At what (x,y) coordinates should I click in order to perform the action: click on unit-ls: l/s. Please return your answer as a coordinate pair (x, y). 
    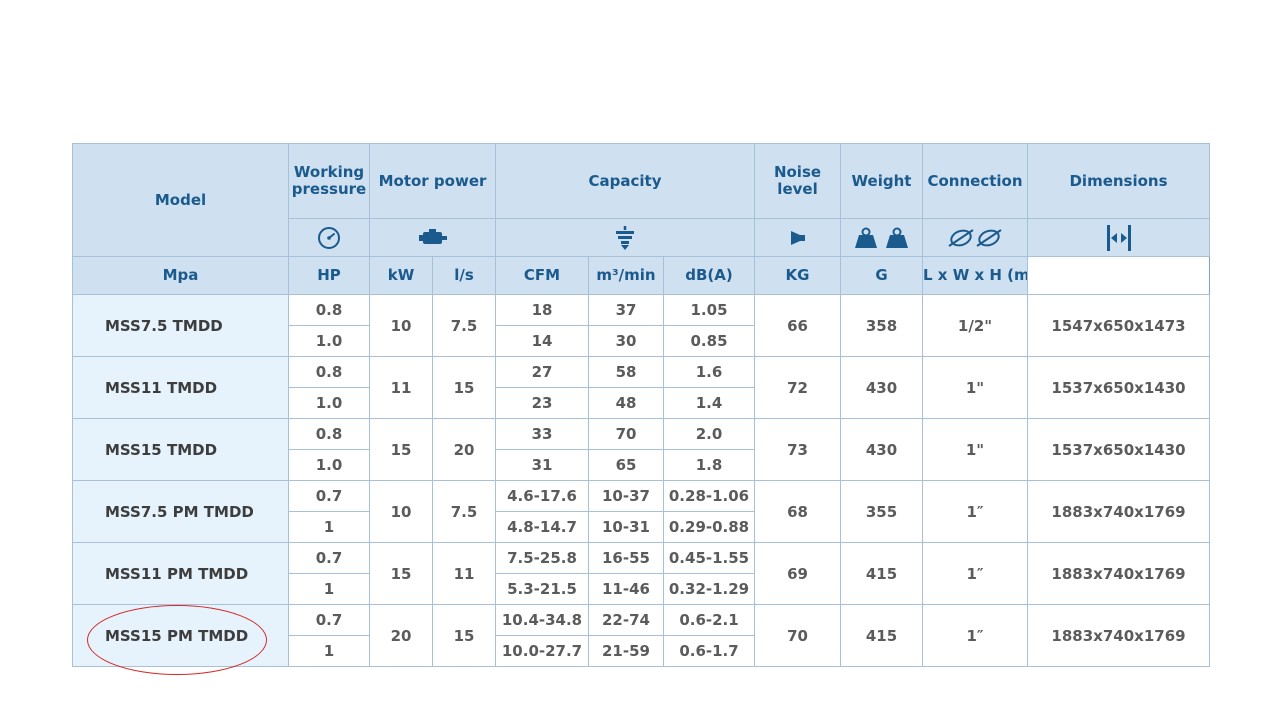
    Looking at the image, I should click on (464, 275).